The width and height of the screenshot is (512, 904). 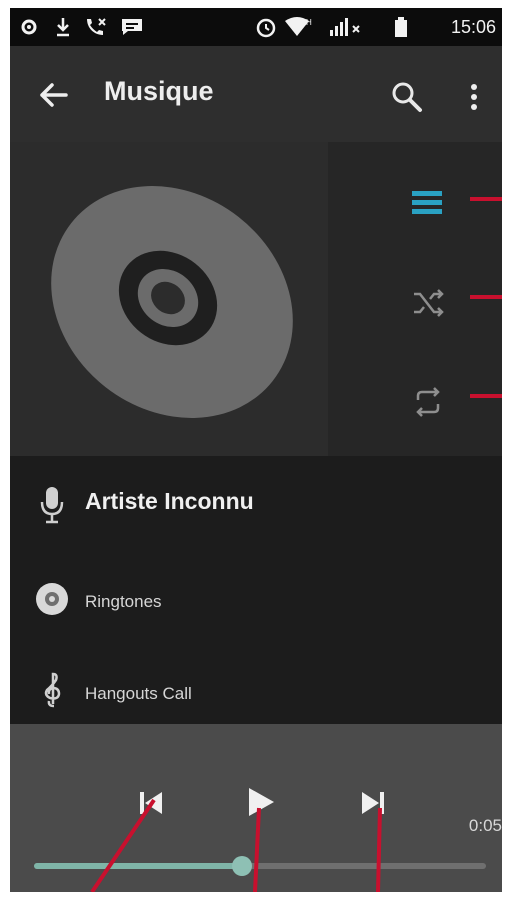 I want to click on play-icon, so click(x=261, y=802).